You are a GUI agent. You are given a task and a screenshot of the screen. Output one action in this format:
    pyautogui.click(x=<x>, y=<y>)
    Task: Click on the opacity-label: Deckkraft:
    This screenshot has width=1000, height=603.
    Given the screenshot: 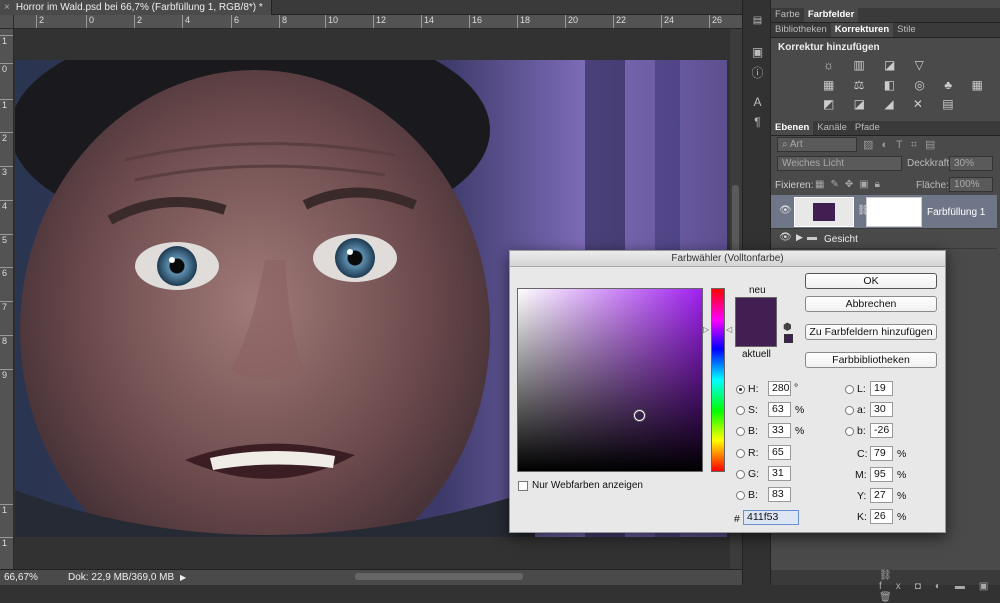 What is the action you would take?
    pyautogui.click(x=930, y=163)
    